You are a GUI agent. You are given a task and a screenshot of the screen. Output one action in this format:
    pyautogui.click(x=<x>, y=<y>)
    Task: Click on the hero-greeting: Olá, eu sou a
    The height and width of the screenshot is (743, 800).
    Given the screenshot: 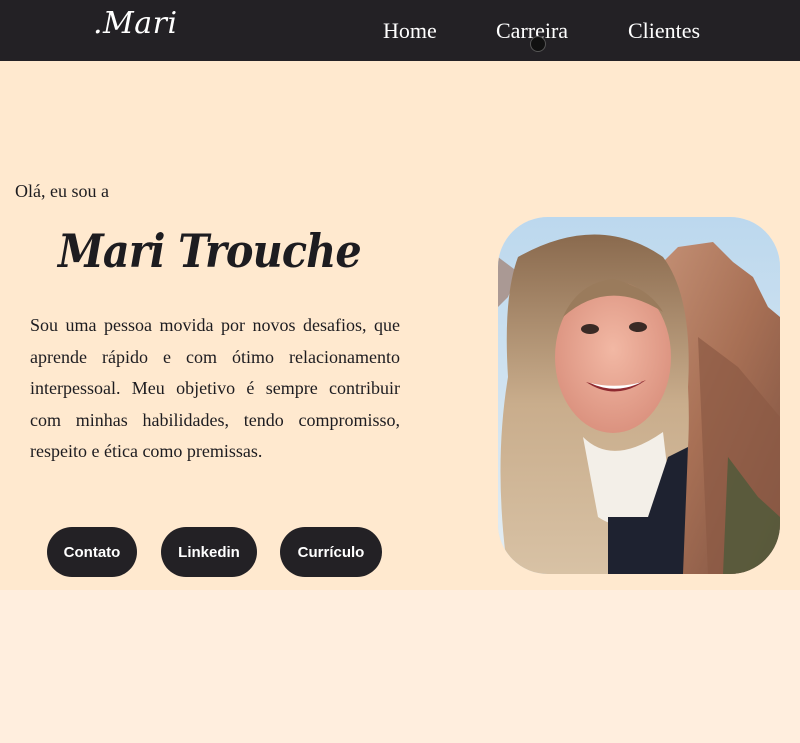 What is the action you would take?
    pyautogui.click(x=62, y=191)
    